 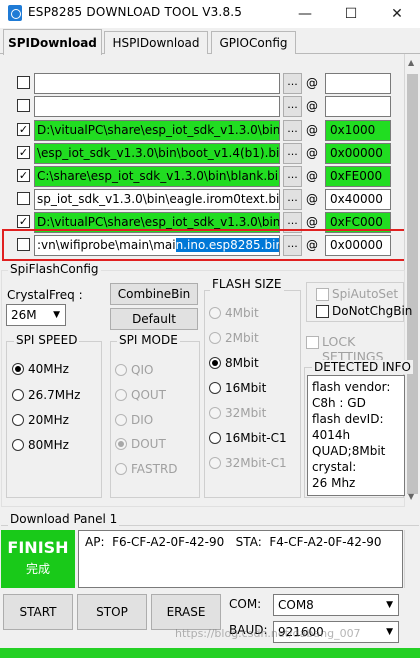 I want to click on spi-mode-dio-radio, so click(x=121, y=420).